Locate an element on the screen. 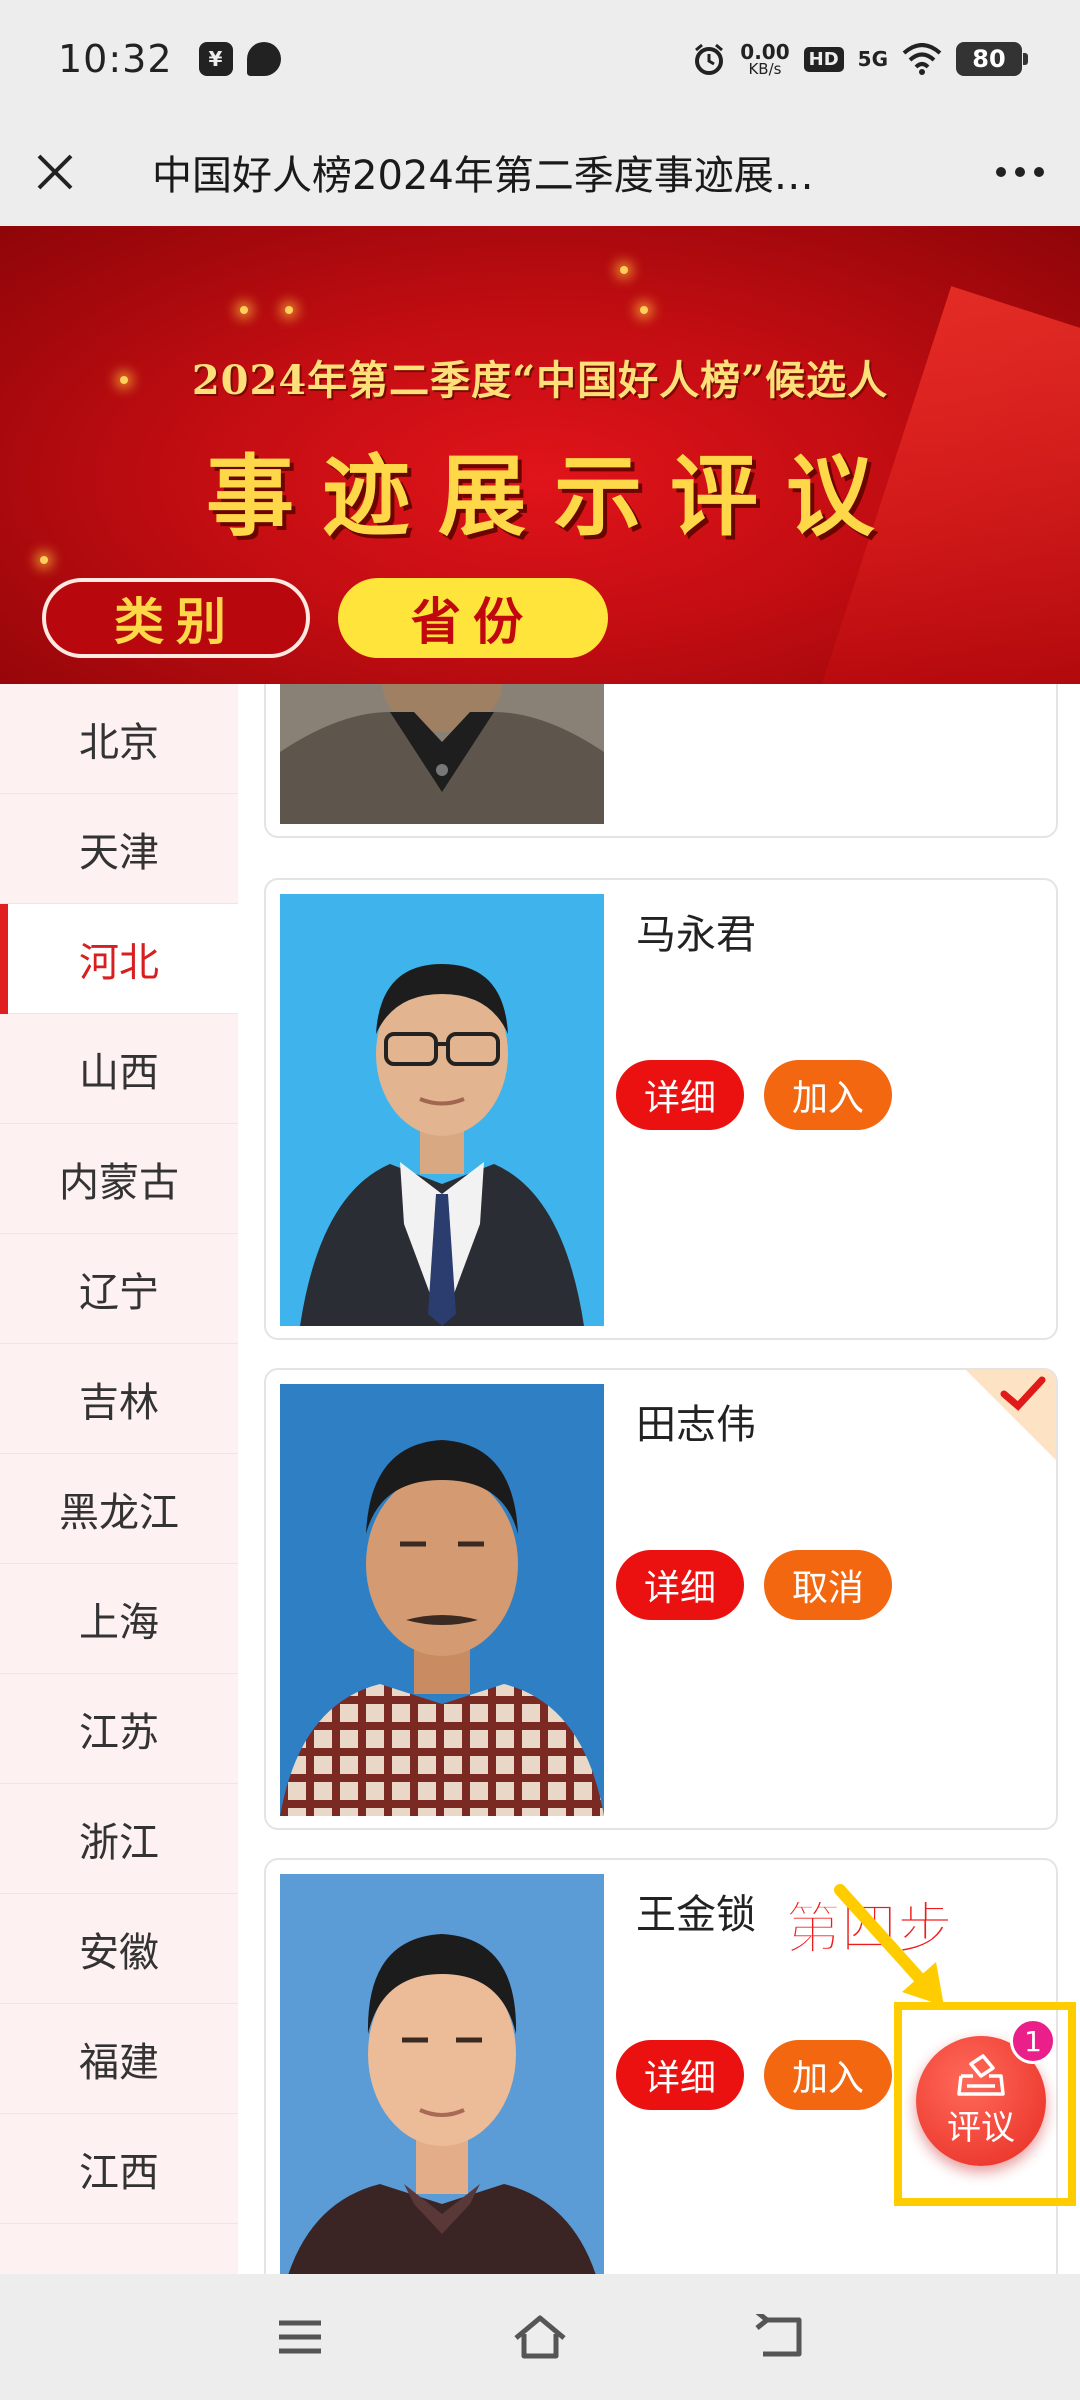  candidate-card: 田志伟 详细 取消 is located at coordinates (661, 1599).